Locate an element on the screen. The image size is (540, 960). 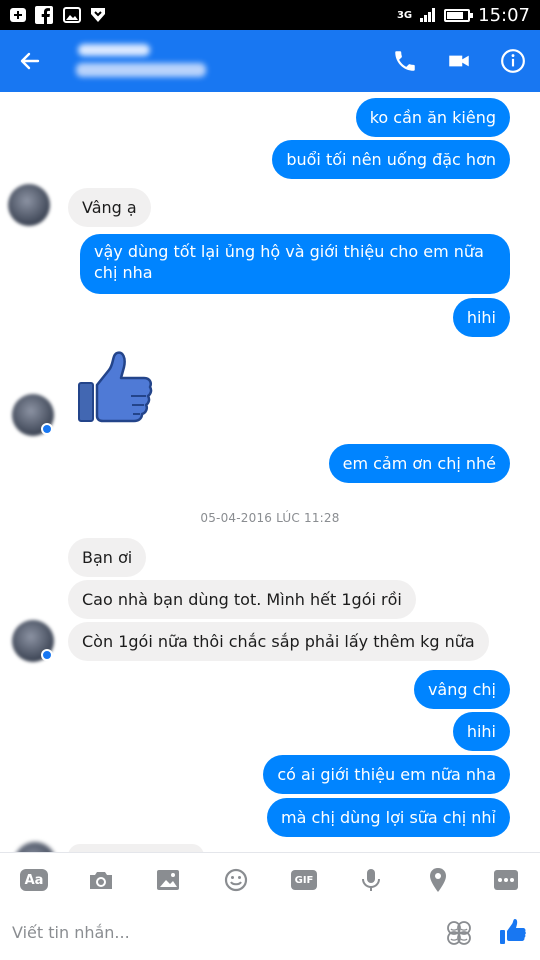
image-icon is located at coordinates (72, 15).